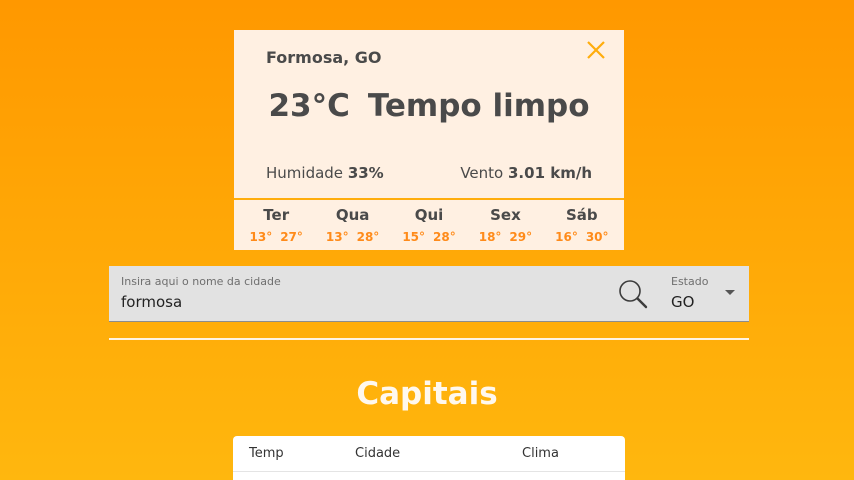 This screenshot has width=854, height=480. What do you see at coordinates (276, 227) in the screenshot?
I see `forecast-day: Ter 13° 27°` at bounding box center [276, 227].